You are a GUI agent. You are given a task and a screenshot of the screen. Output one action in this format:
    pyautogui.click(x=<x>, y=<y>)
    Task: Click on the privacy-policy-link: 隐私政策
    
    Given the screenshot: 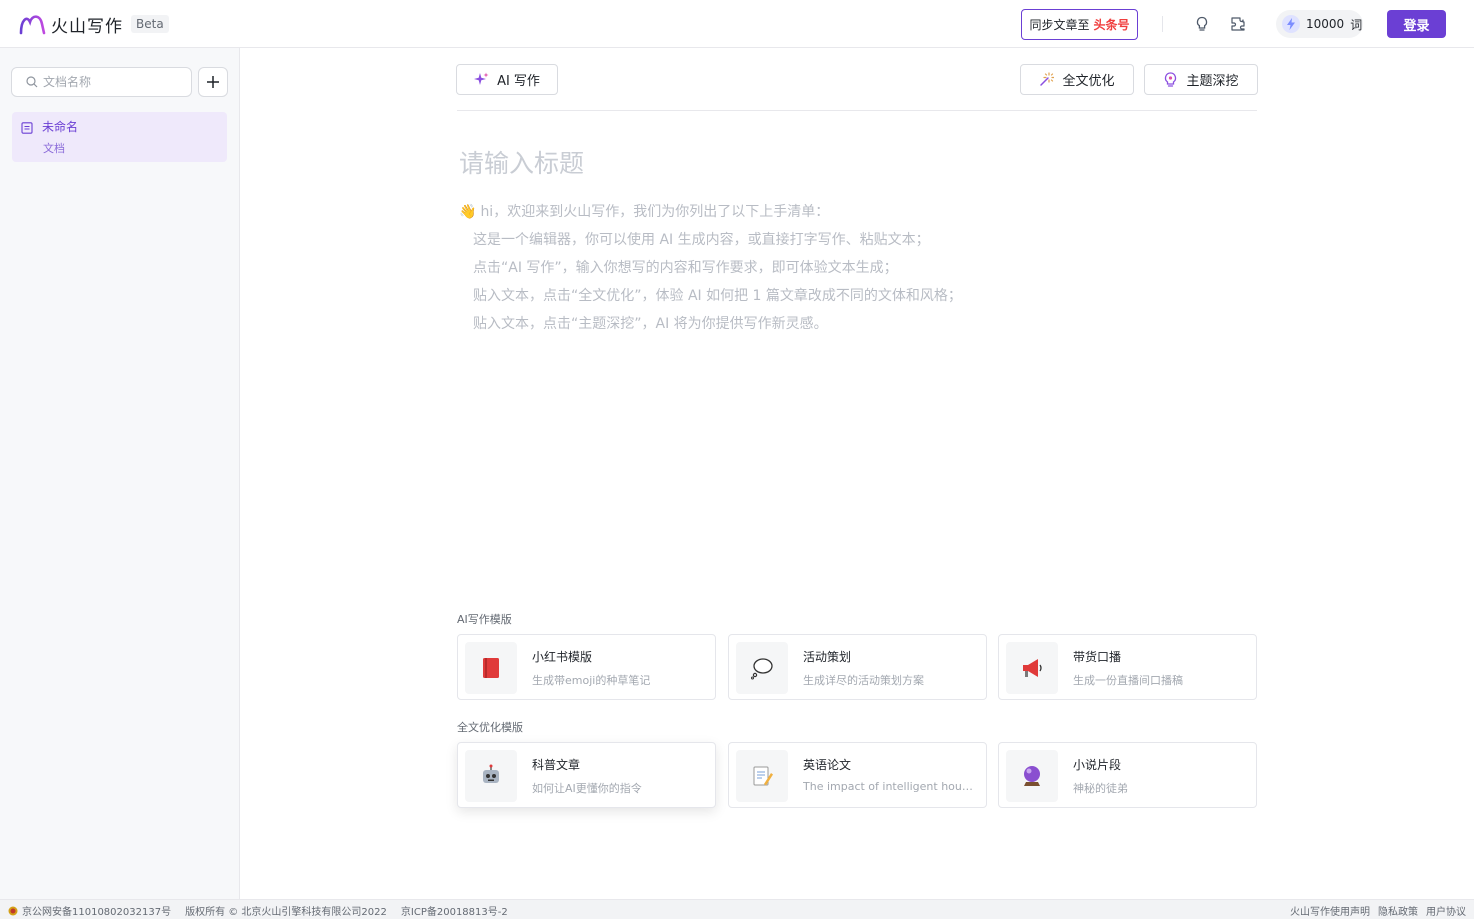 What is the action you would take?
    pyautogui.click(x=1398, y=910)
    